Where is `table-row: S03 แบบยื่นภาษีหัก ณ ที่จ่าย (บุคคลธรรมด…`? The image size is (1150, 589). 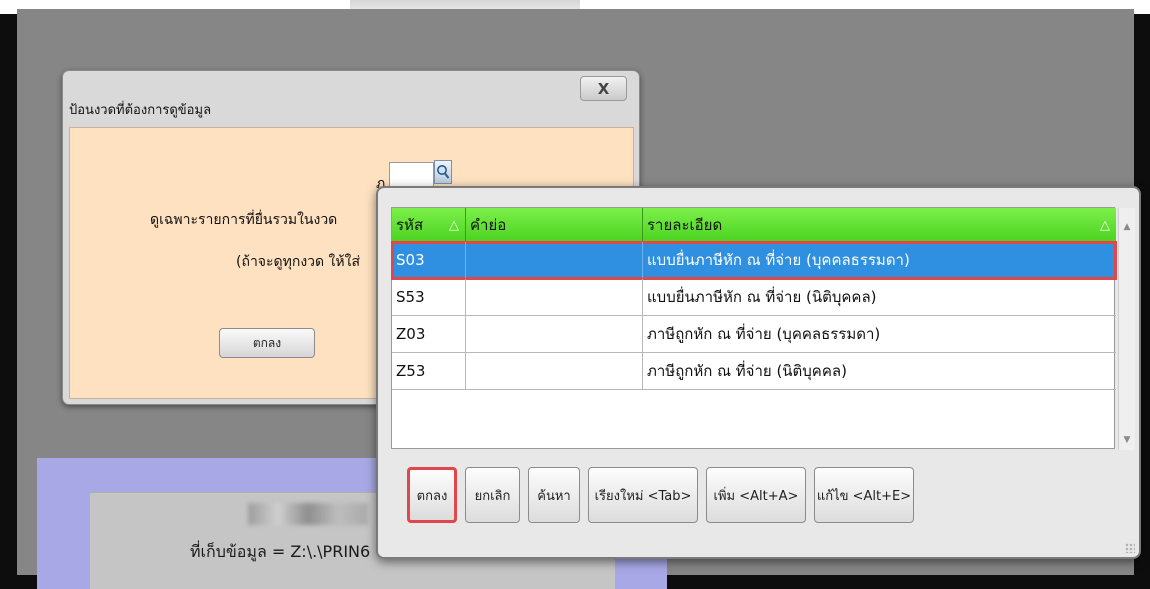
table-row: S03 แบบยื่นภาษีหัก ณ ที่จ่าย (บุคคลธรรมด… is located at coordinates (754, 260).